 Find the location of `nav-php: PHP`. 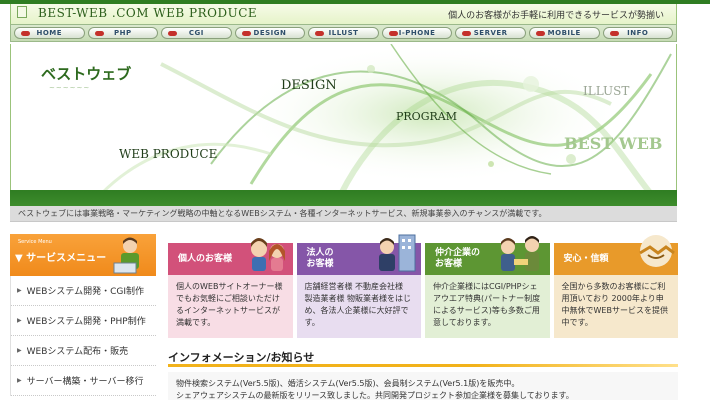

nav-php: PHP is located at coordinates (123, 33).